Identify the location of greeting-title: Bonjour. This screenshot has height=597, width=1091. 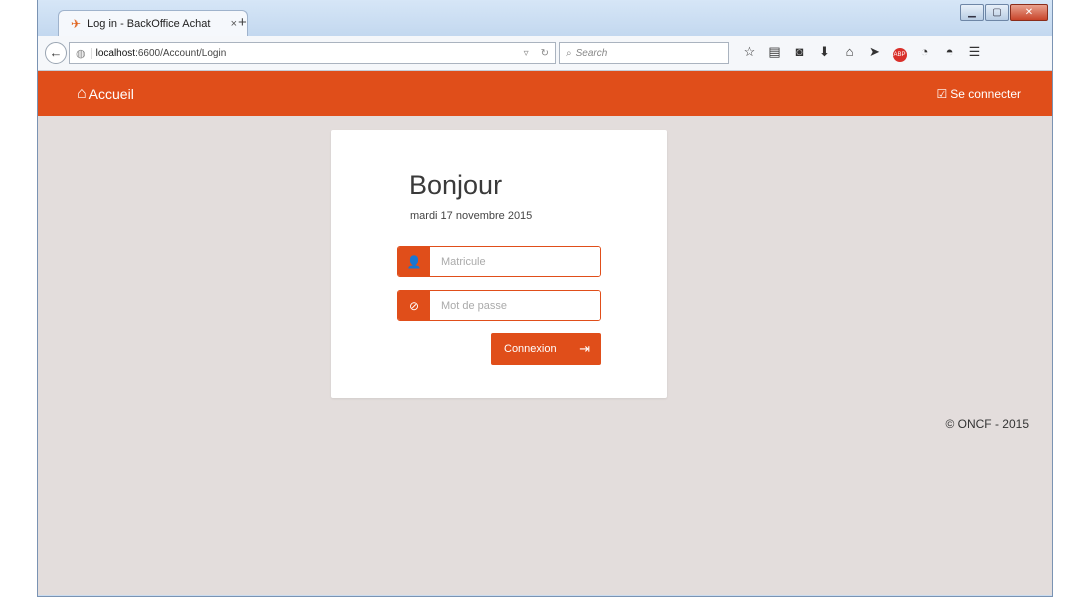
(456, 185).